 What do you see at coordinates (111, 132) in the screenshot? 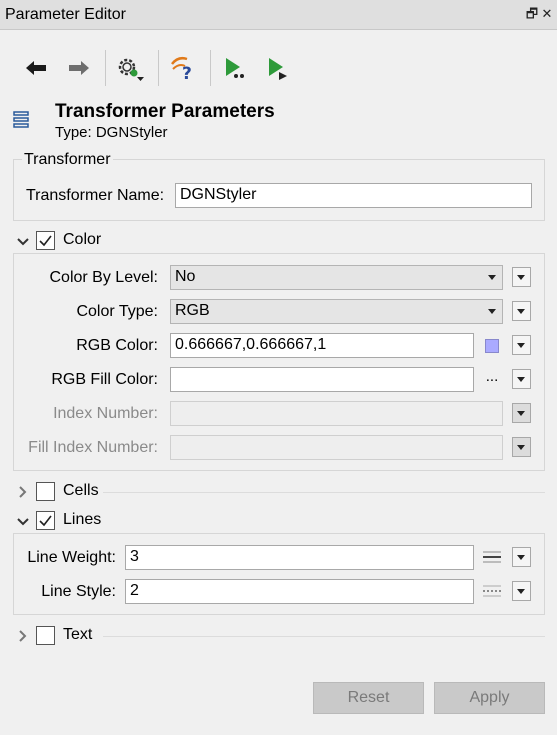
I see `transformer-type-label: Type: DGNStyler` at bounding box center [111, 132].